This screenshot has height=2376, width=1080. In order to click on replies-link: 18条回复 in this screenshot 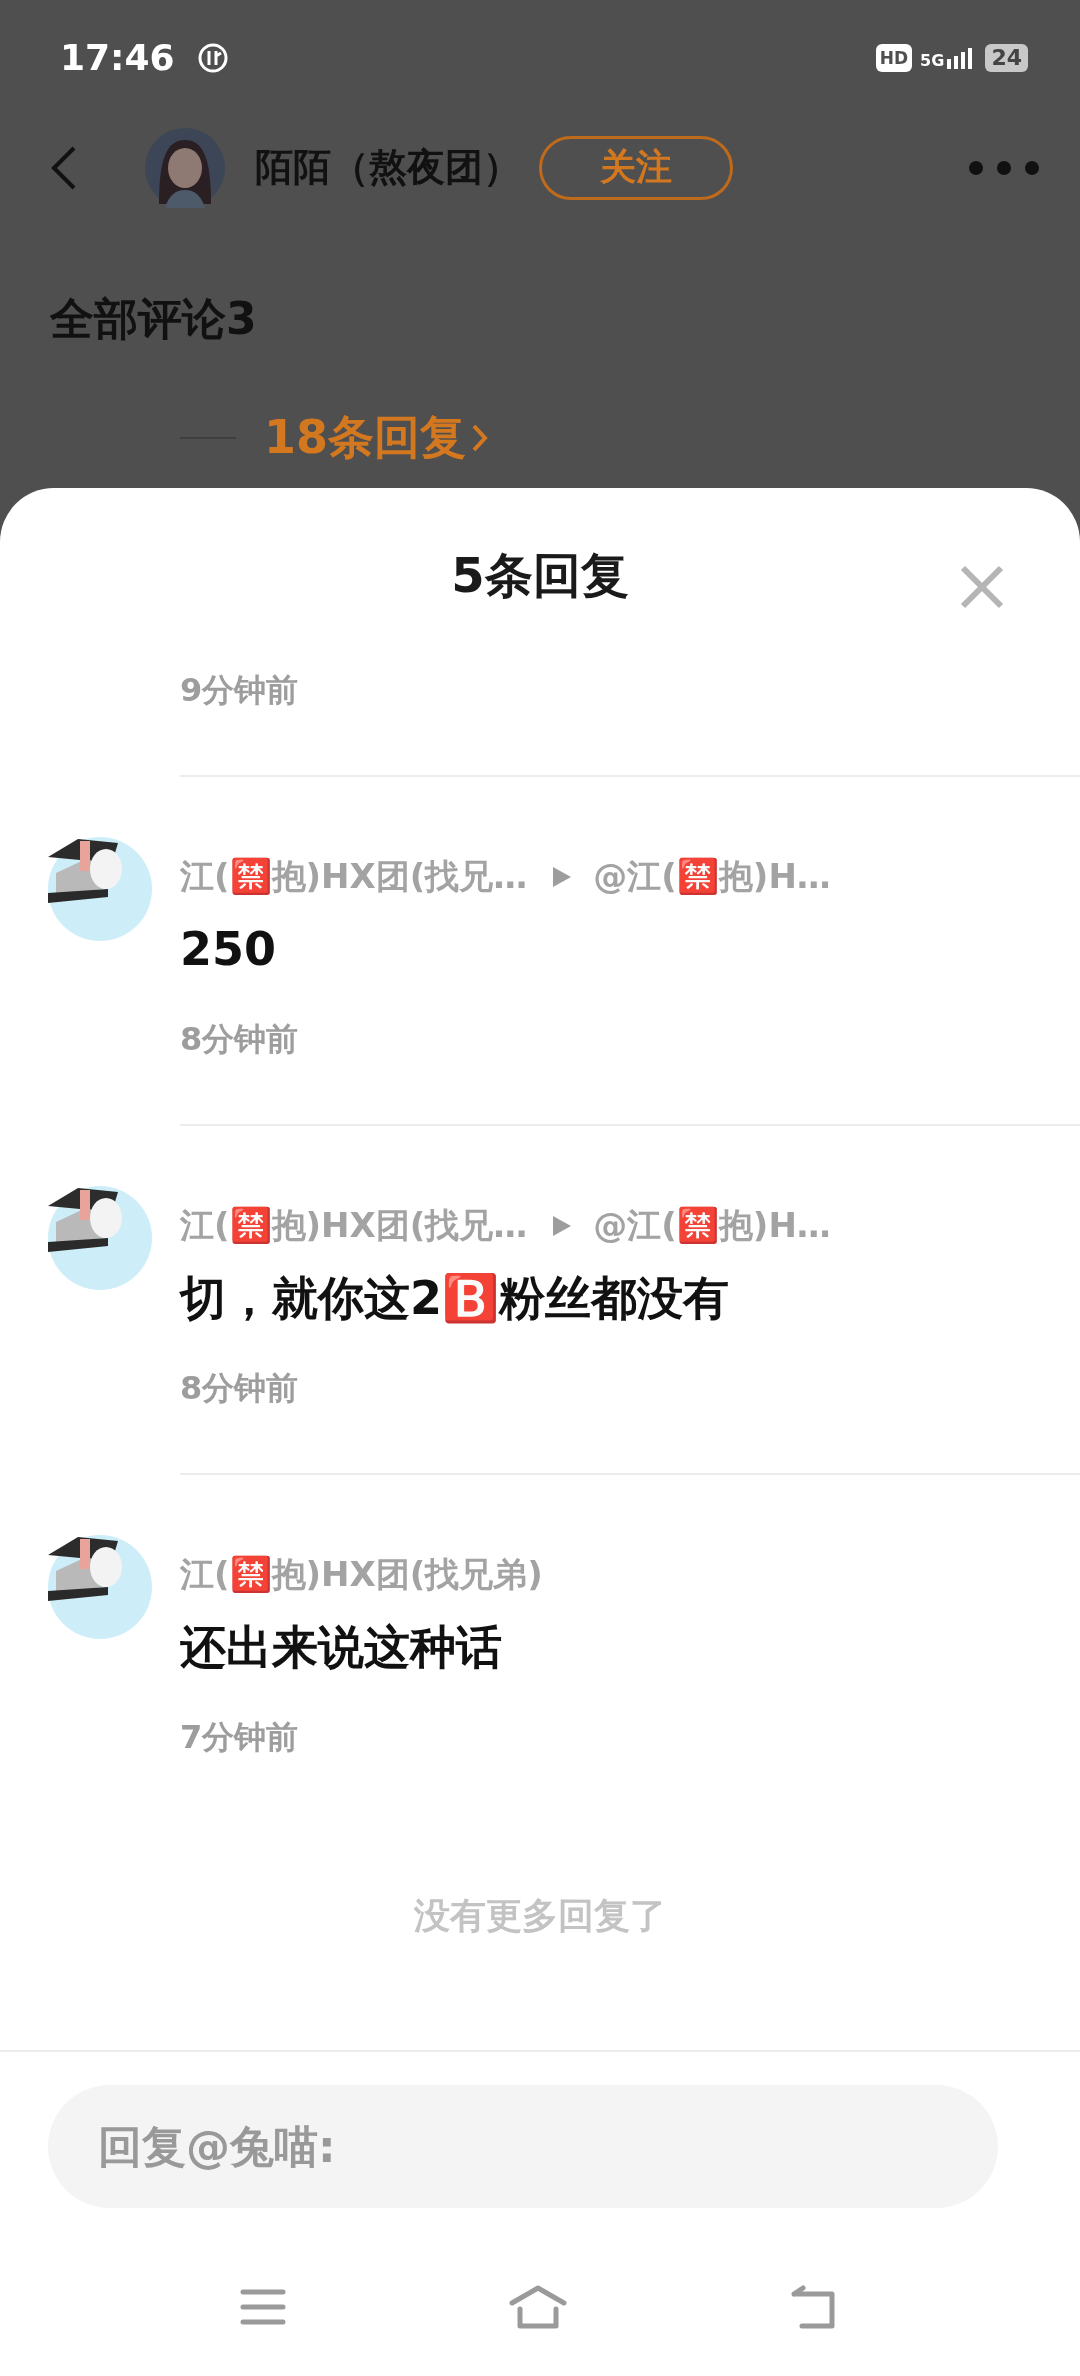, I will do `click(365, 438)`.